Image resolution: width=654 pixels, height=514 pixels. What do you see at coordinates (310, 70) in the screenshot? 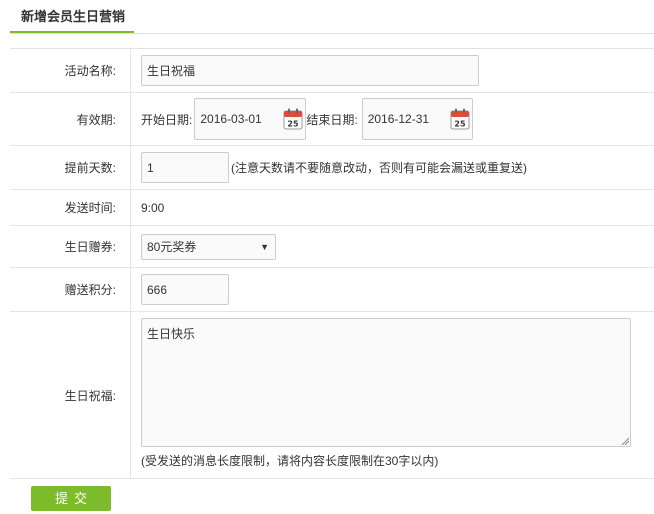
I see `activity-name-input: 生日祝福` at bounding box center [310, 70].